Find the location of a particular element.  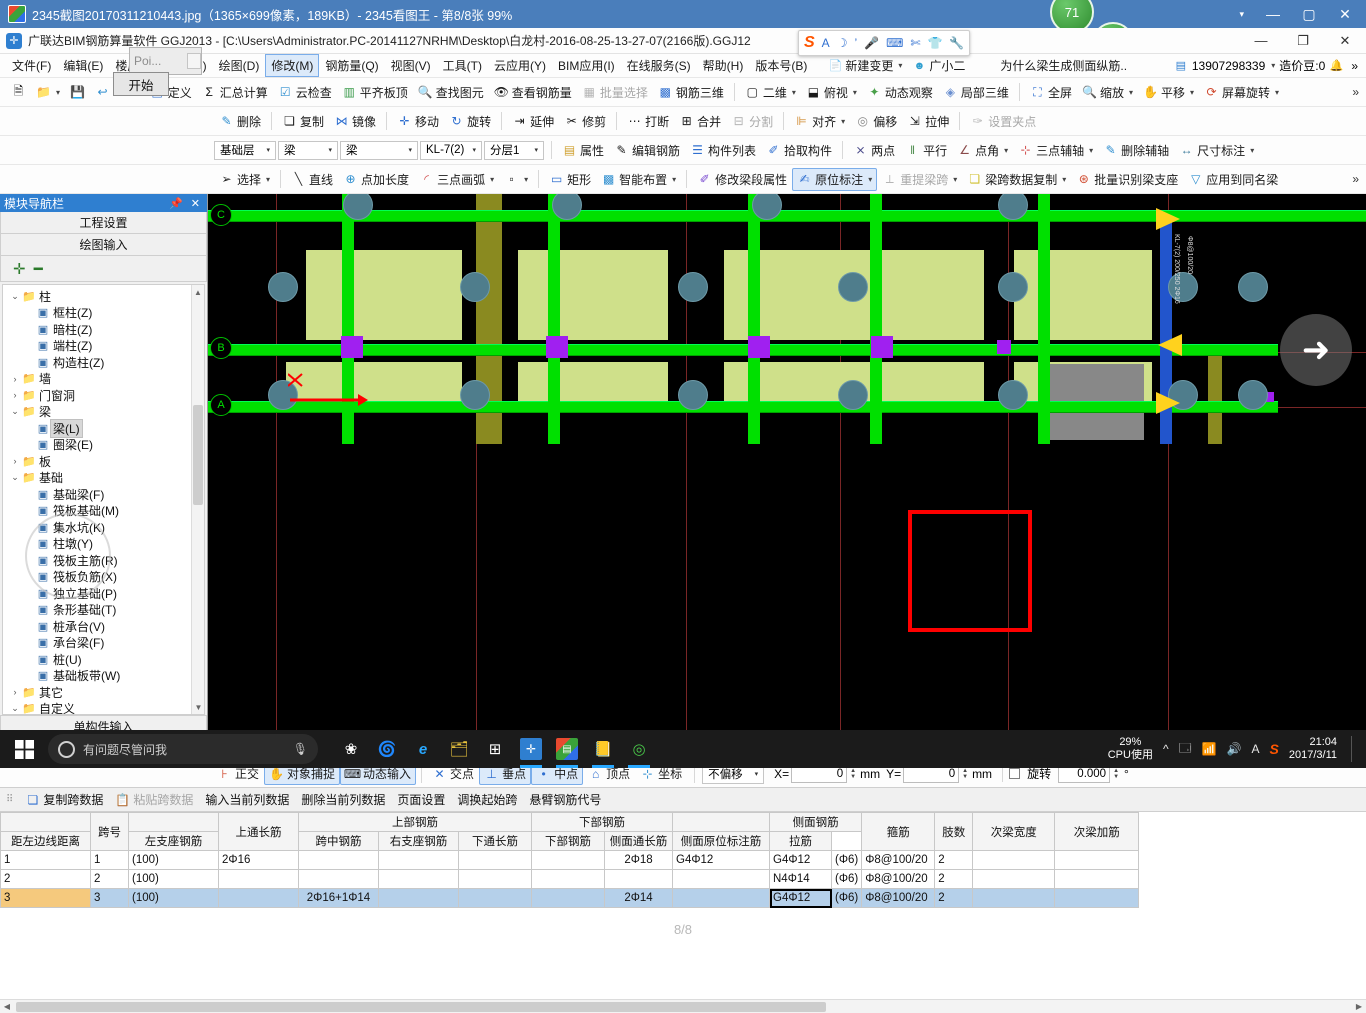

table-tool-4: 页面设置 is located at coordinates (421, 799).